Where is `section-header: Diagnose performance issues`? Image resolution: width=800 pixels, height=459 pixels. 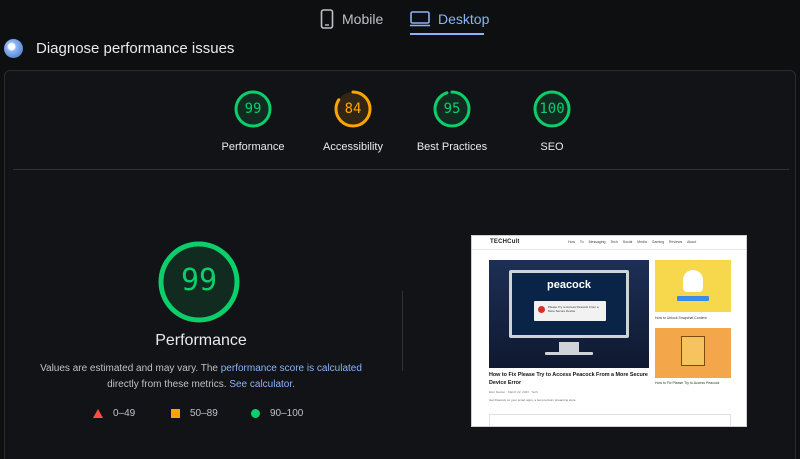 section-header: Diagnose performance issues is located at coordinates (400, 49).